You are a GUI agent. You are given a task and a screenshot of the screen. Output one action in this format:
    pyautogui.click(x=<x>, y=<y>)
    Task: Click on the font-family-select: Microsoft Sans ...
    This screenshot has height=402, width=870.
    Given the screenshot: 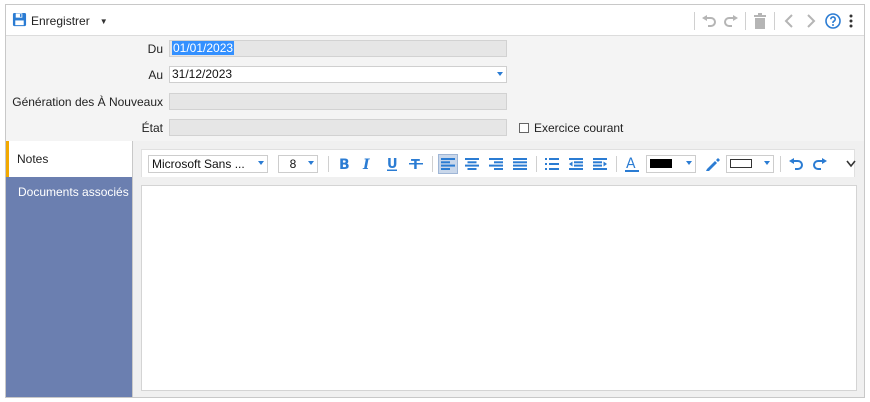 What is the action you would take?
    pyautogui.click(x=208, y=164)
    